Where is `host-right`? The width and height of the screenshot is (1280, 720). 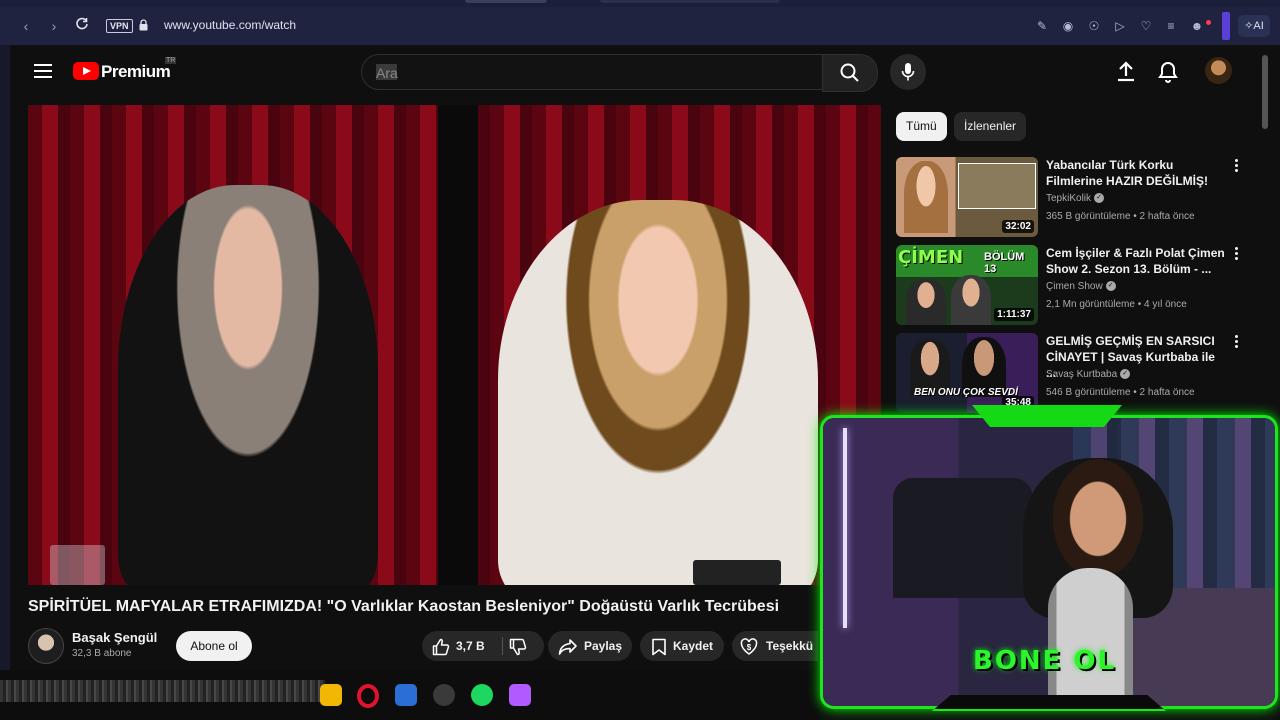 host-right is located at coordinates (658, 392).